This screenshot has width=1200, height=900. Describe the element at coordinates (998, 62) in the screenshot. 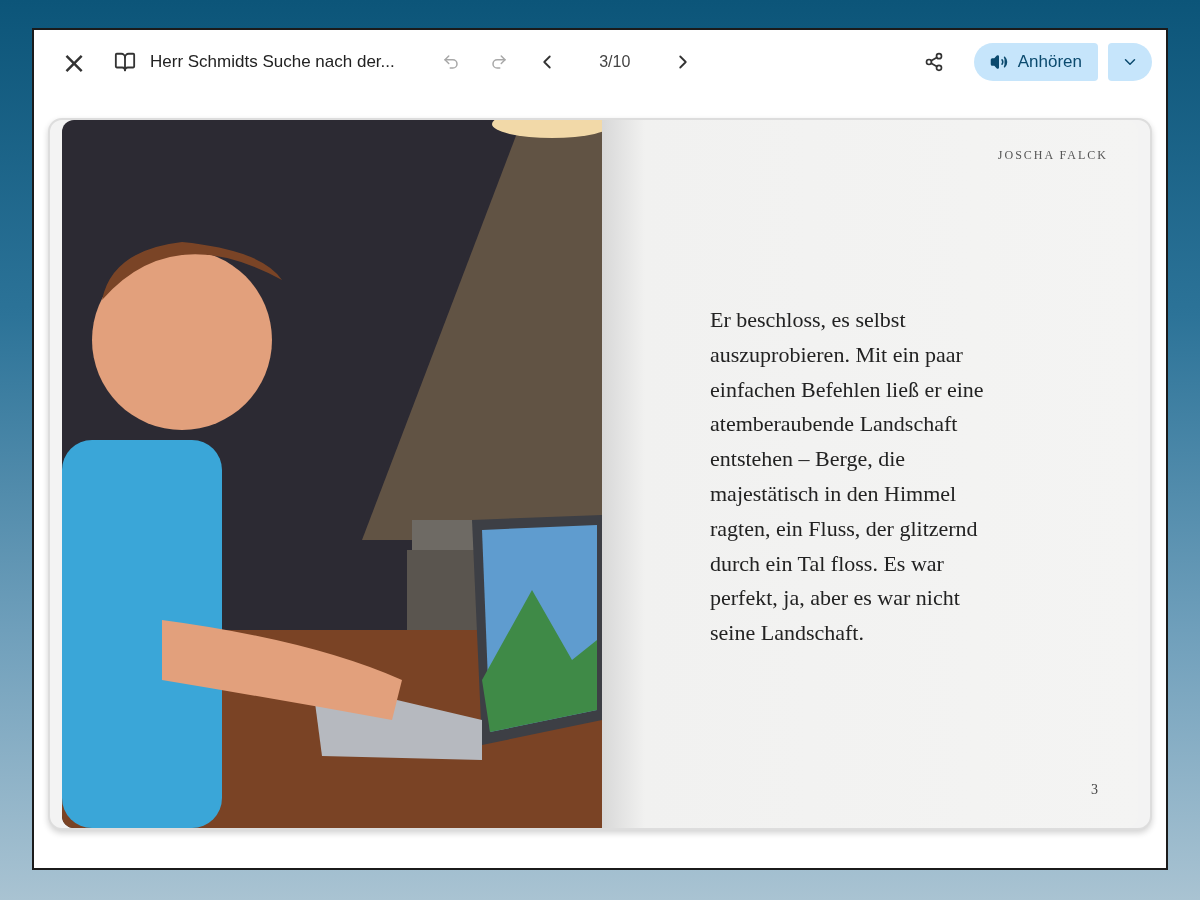

I see `speaker-icon` at that location.